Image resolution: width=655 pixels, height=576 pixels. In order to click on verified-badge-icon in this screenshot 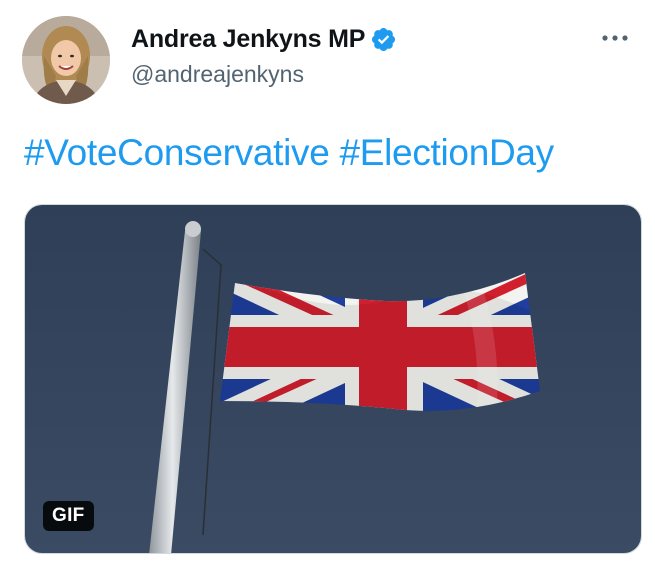, I will do `click(383, 39)`.